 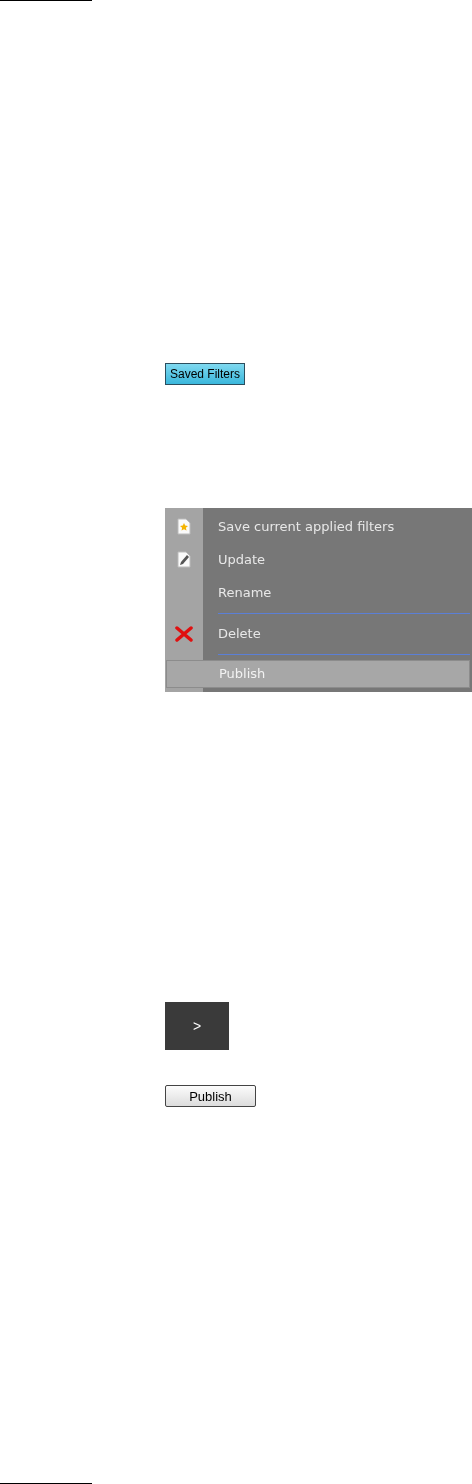 I want to click on next-button: >, so click(x=197, y=1026).